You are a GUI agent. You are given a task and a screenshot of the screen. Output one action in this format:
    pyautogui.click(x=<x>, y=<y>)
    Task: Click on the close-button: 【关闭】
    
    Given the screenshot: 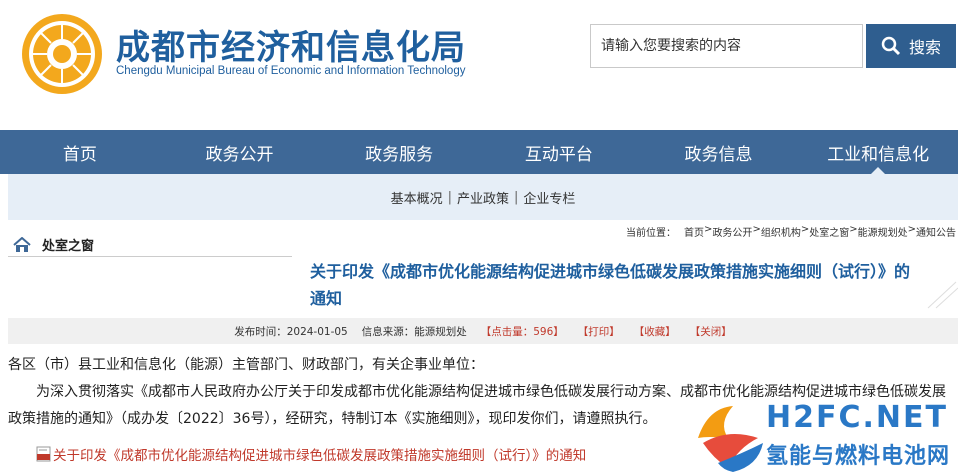 What is the action you would take?
    pyautogui.click(x=711, y=331)
    